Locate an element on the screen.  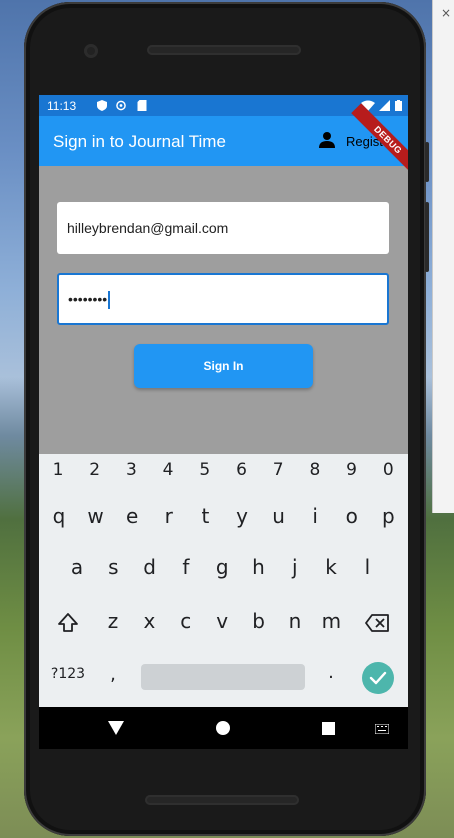
key-l: l is located at coordinates (367, 567).